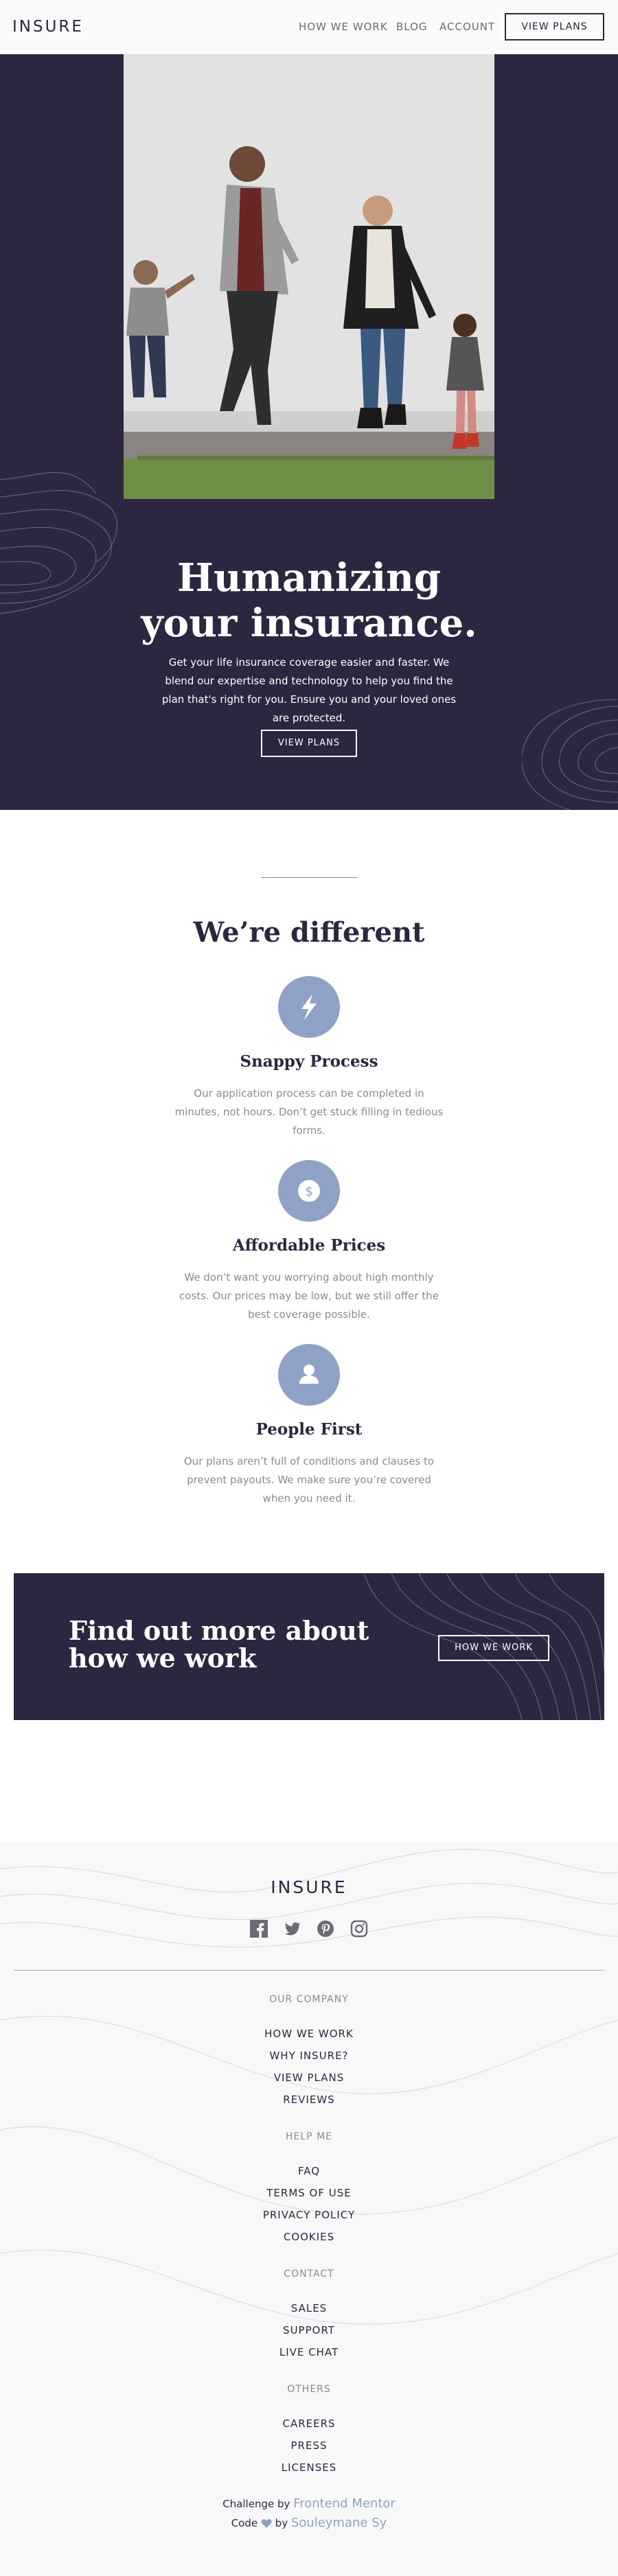  What do you see at coordinates (325, 1929) in the screenshot?
I see `pinterest-icon` at bounding box center [325, 1929].